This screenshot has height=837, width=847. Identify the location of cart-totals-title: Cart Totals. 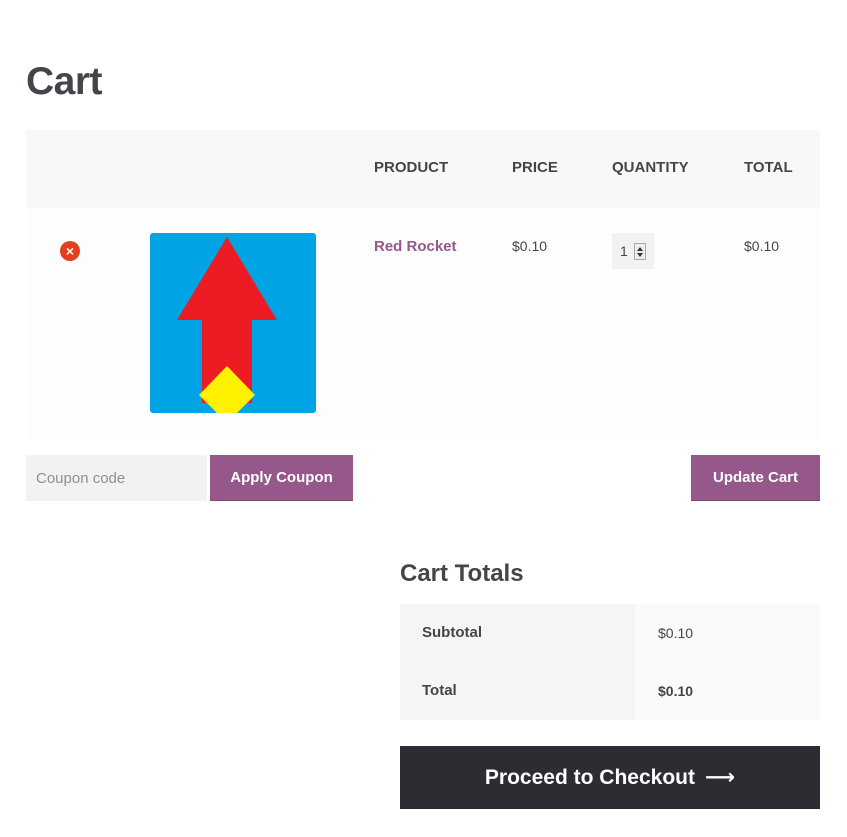
(462, 573).